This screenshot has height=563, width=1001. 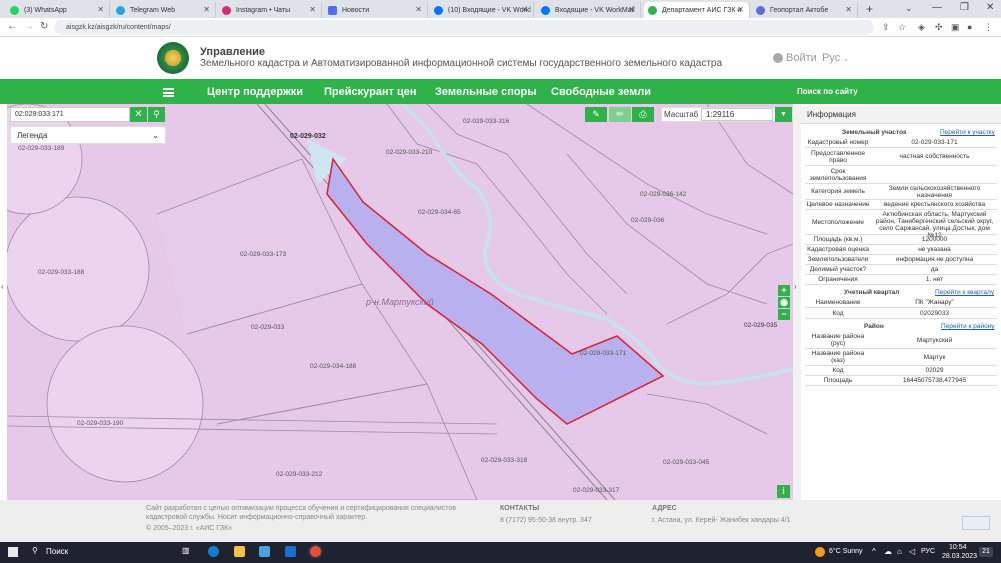 What do you see at coordinates (482, 10) in the screenshot?
I see `tab-vk-workmail-1: (10) Входящие - VK Workl ✕` at bounding box center [482, 10].